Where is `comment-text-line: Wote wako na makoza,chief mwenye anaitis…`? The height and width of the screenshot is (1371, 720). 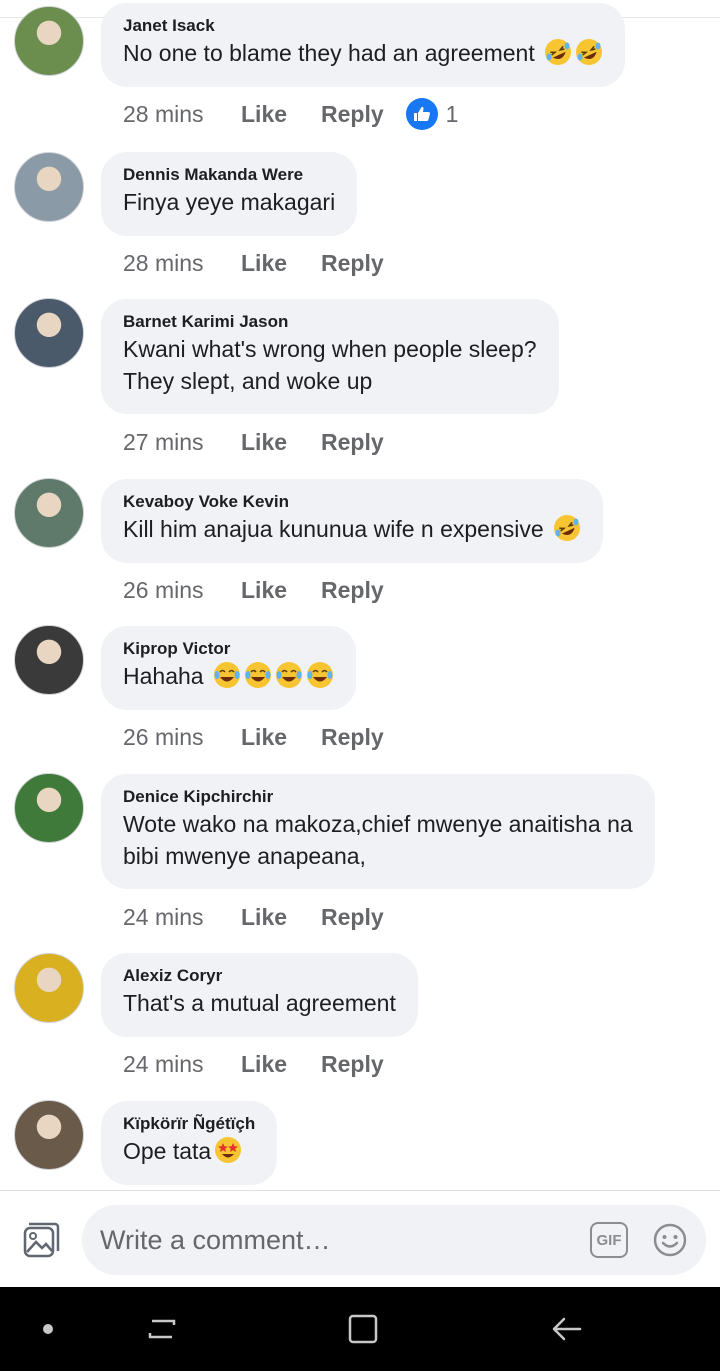 comment-text-line: Wote wako na makoza,chief mwenye anaitis… is located at coordinates (378, 824).